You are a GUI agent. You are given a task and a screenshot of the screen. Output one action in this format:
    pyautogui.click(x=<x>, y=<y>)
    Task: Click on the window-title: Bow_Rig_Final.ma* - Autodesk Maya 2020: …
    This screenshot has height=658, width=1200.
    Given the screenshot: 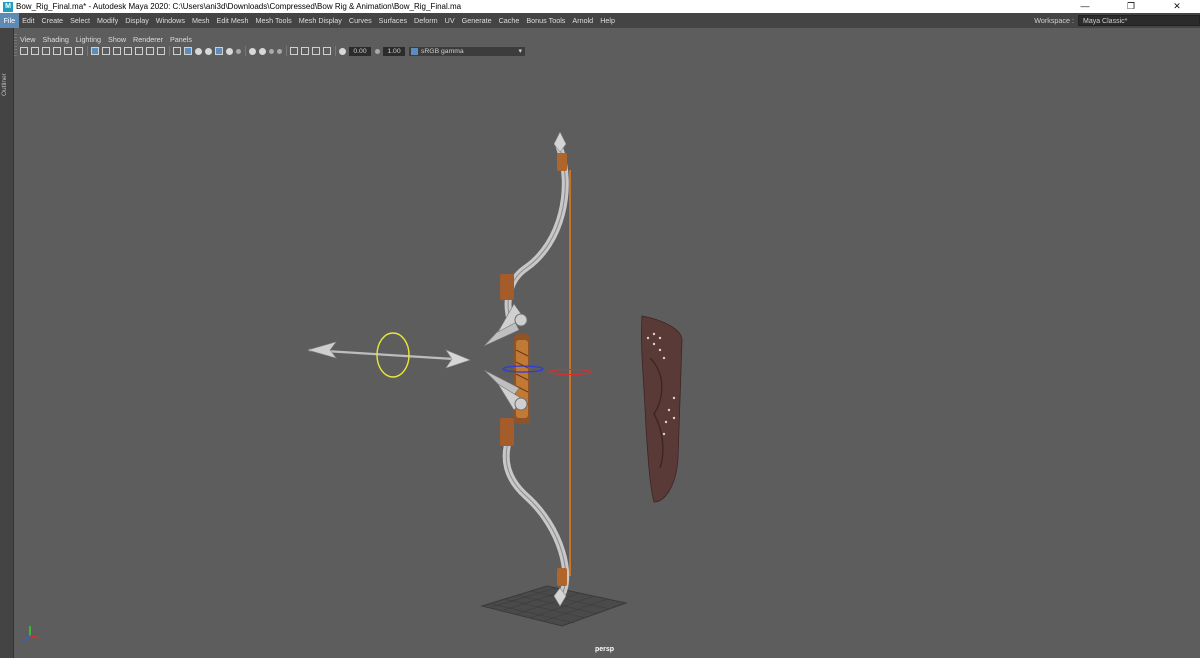 What is the action you would take?
    pyautogui.click(x=239, y=6)
    